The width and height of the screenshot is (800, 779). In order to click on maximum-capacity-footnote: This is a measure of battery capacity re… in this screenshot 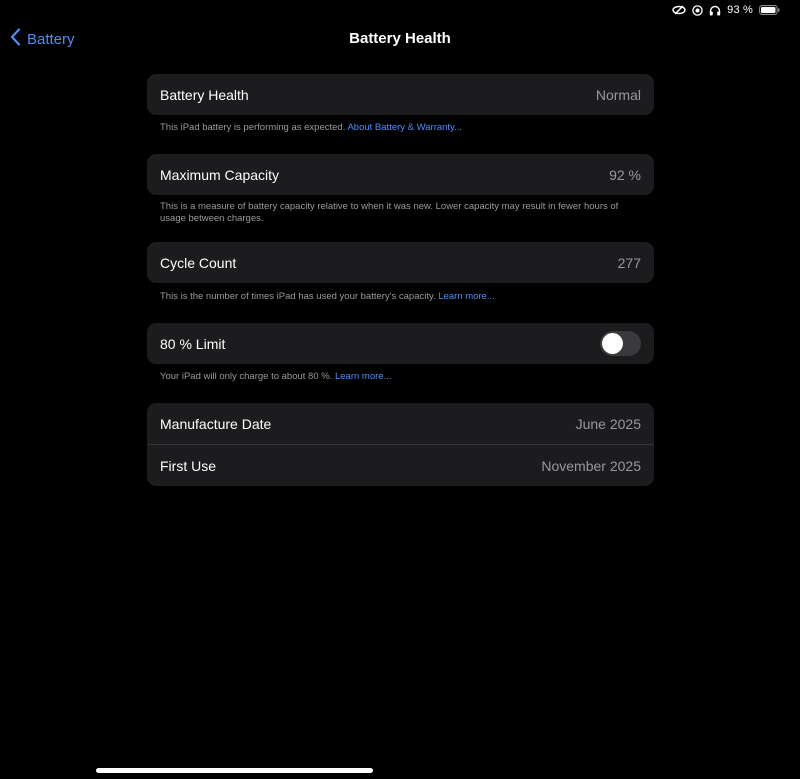, I will do `click(400, 212)`.